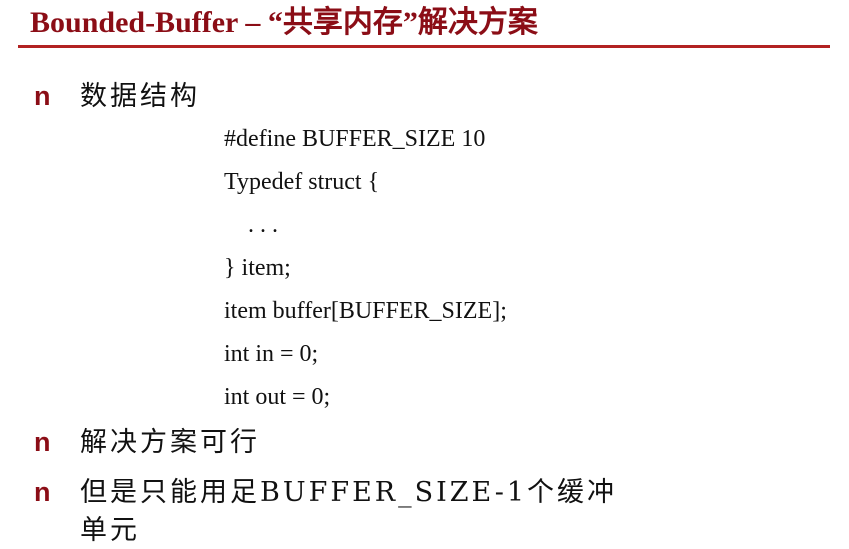  Describe the element at coordinates (170, 442) in the screenshot. I see `bullet-text: 解决方案可行` at that location.